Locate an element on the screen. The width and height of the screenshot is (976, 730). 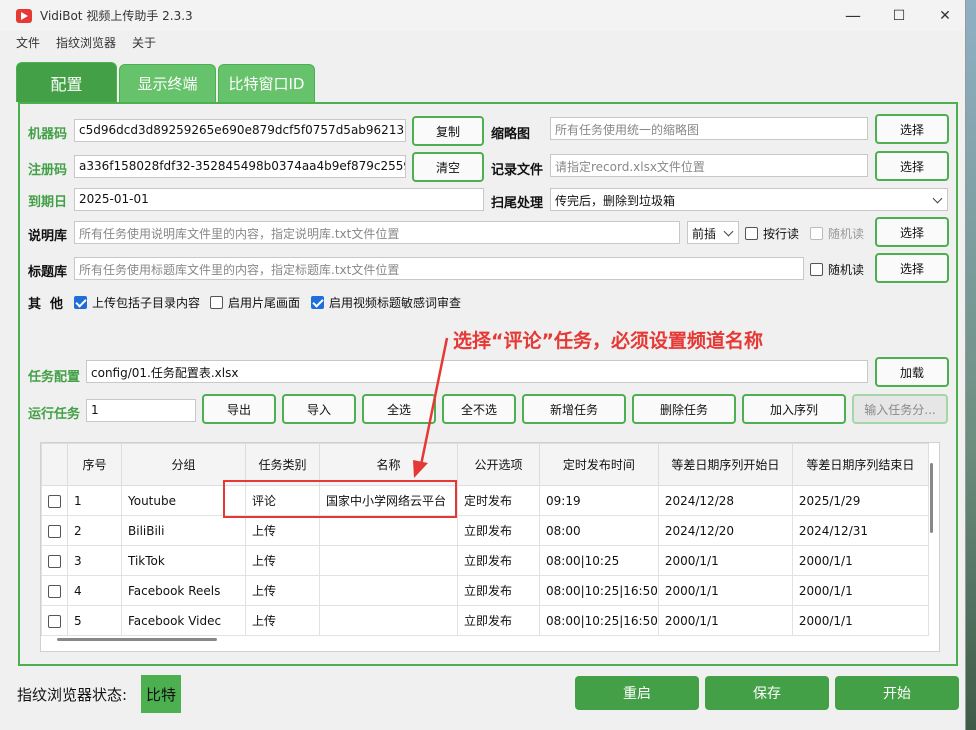
record-select-button: 选择 is located at coordinates (912, 166).